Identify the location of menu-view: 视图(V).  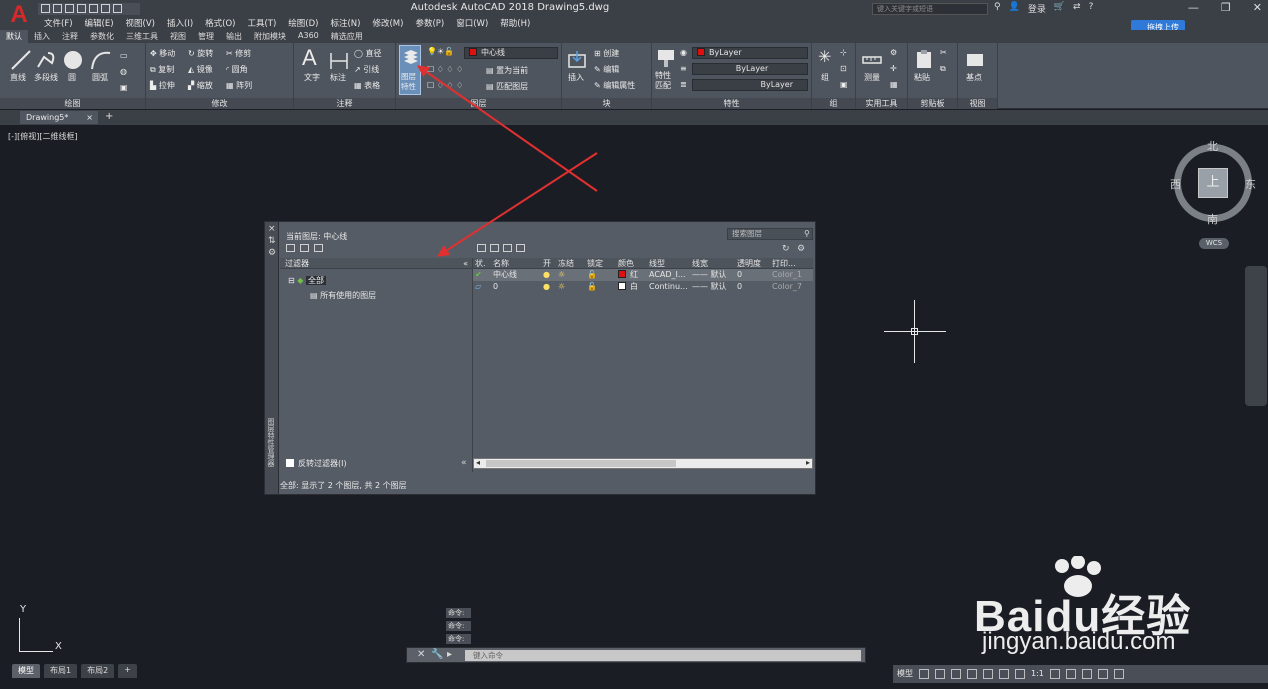
(140, 23).